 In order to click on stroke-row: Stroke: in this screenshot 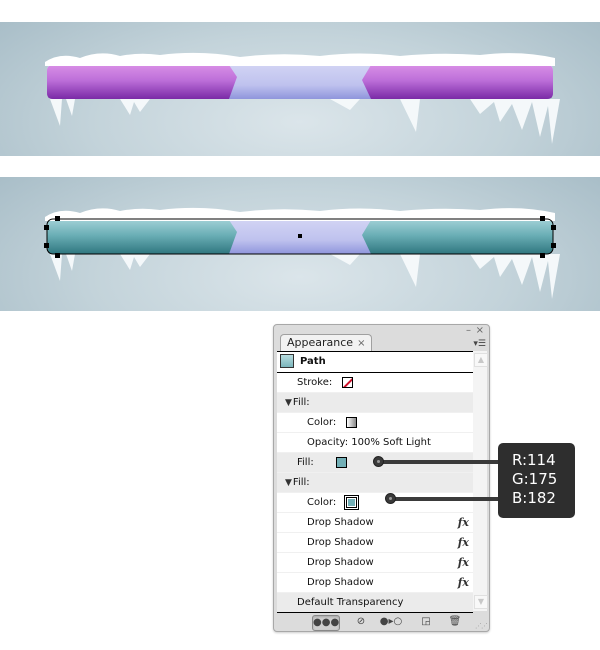, I will do `click(375, 383)`.